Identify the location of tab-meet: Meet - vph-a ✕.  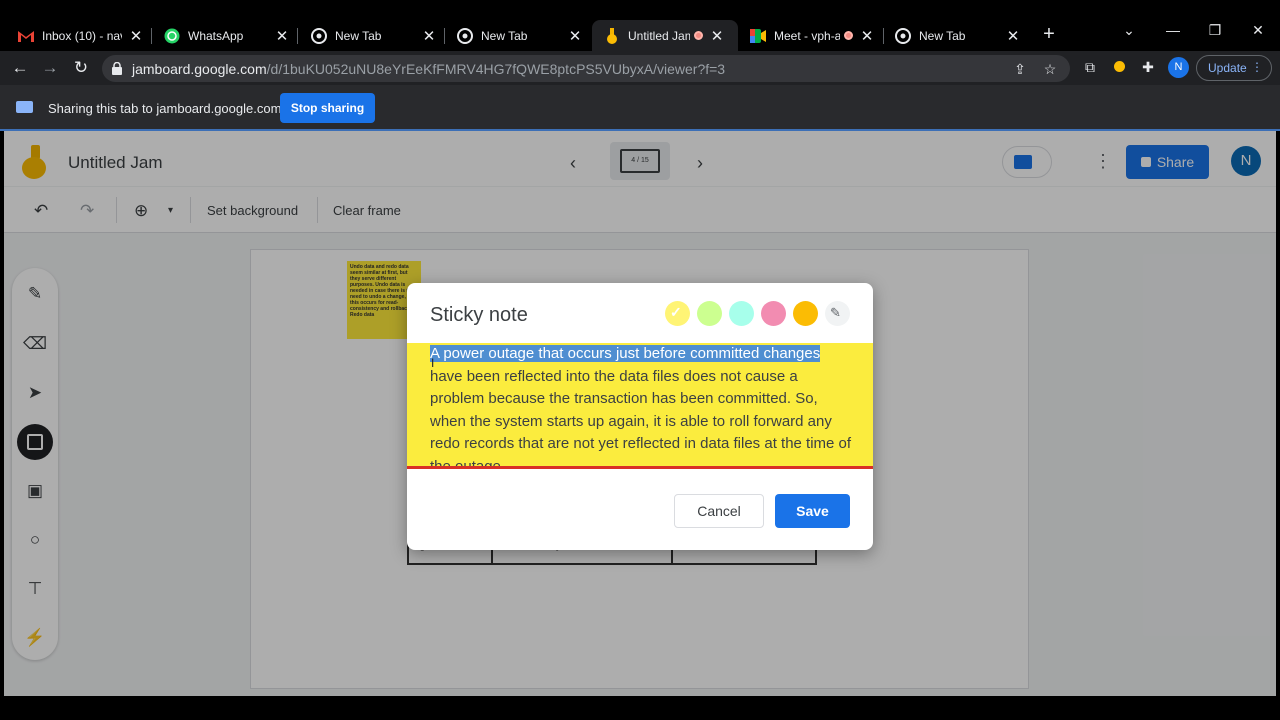
(811, 35).